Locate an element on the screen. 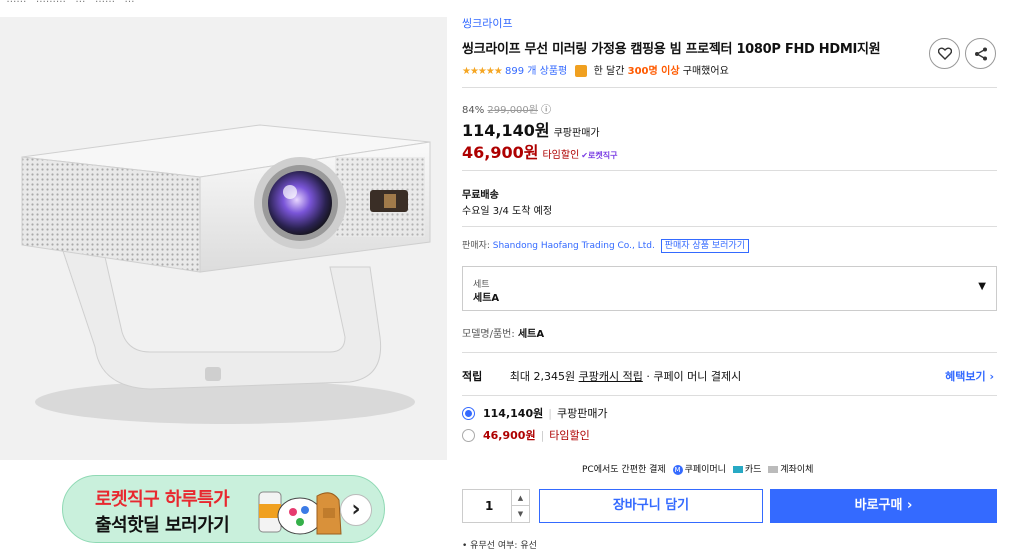  share-button is located at coordinates (980, 53).